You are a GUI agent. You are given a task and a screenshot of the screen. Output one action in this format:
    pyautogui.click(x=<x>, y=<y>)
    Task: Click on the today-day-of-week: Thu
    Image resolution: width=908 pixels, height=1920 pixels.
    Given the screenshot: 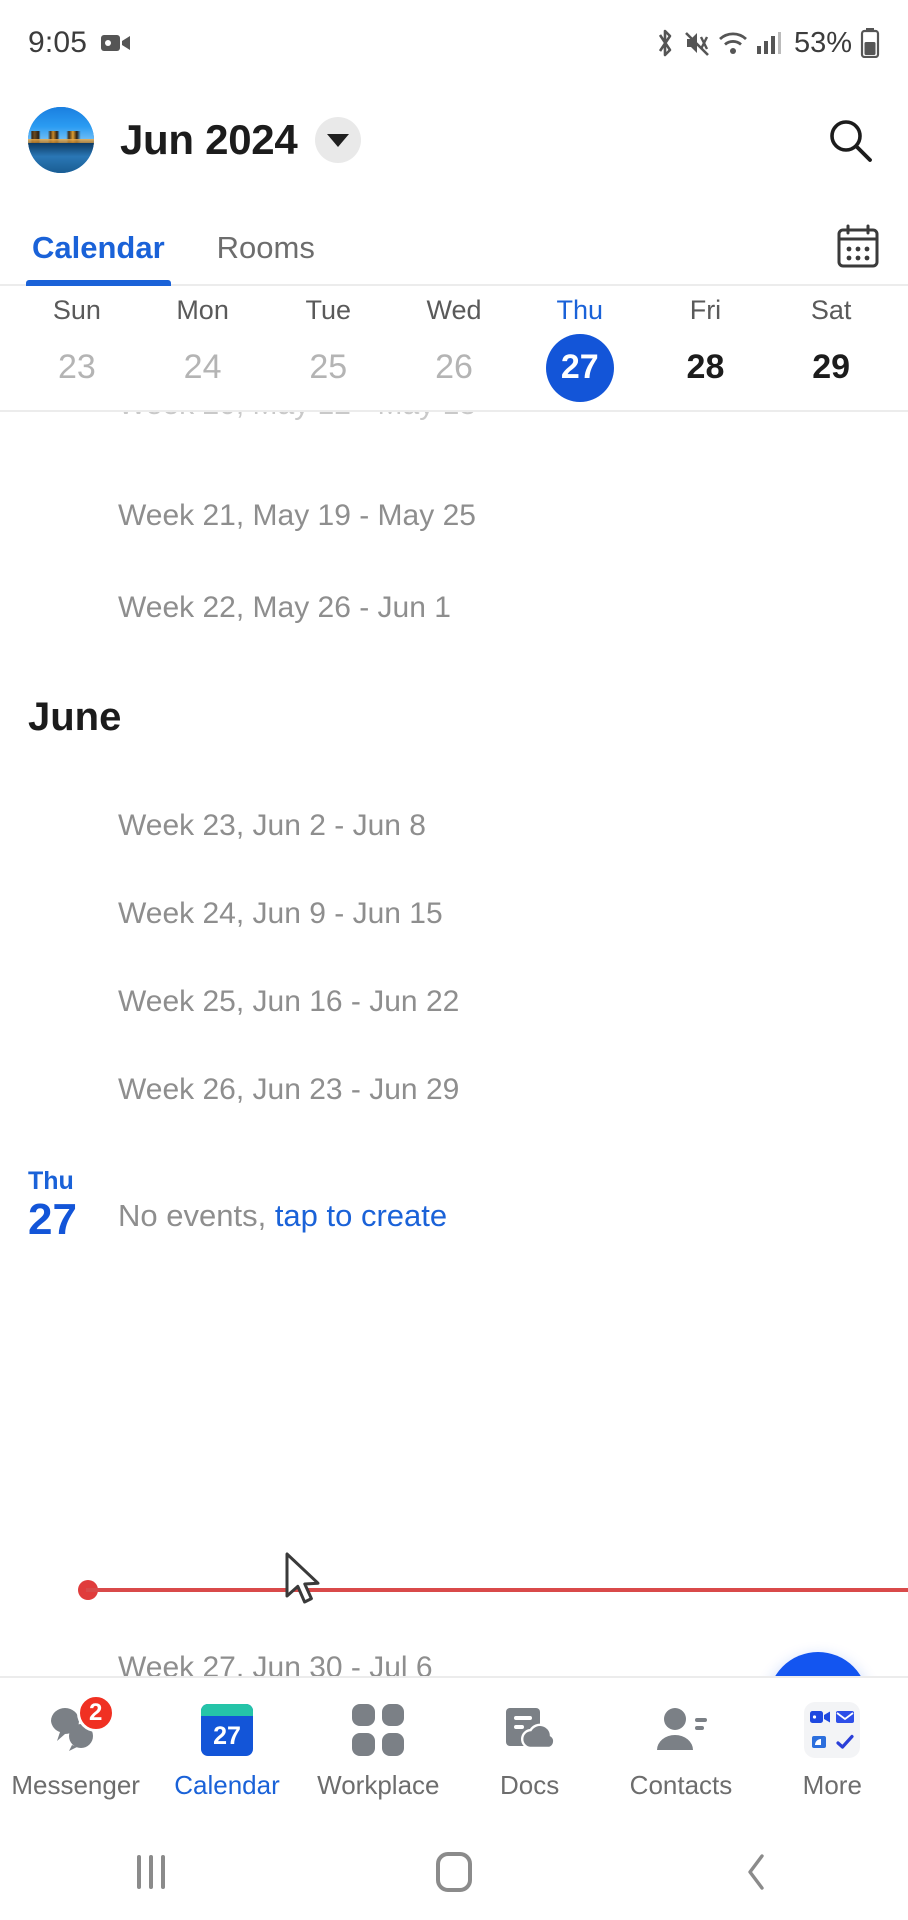 What is the action you would take?
    pyautogui.click(x=51, y=1181)
    